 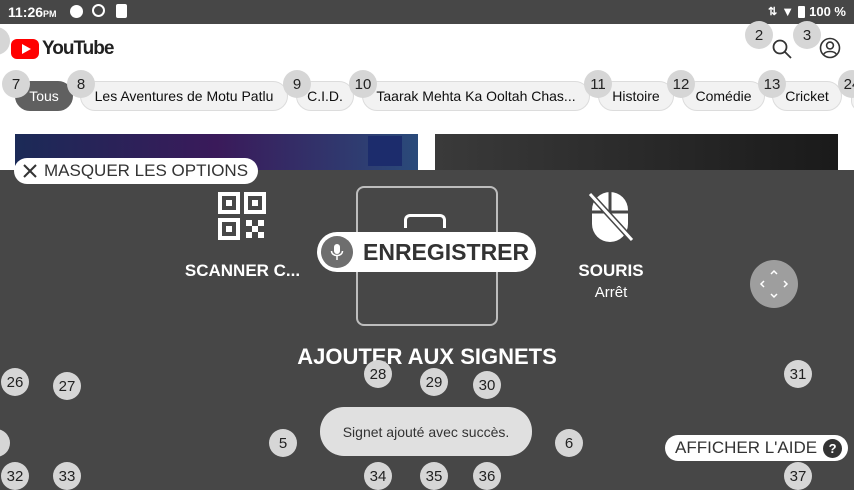 What do you see at coordinates (611, 292) in the screenshot?
I see `mouse-status: Arrêt` at bounding box center [611, 292].